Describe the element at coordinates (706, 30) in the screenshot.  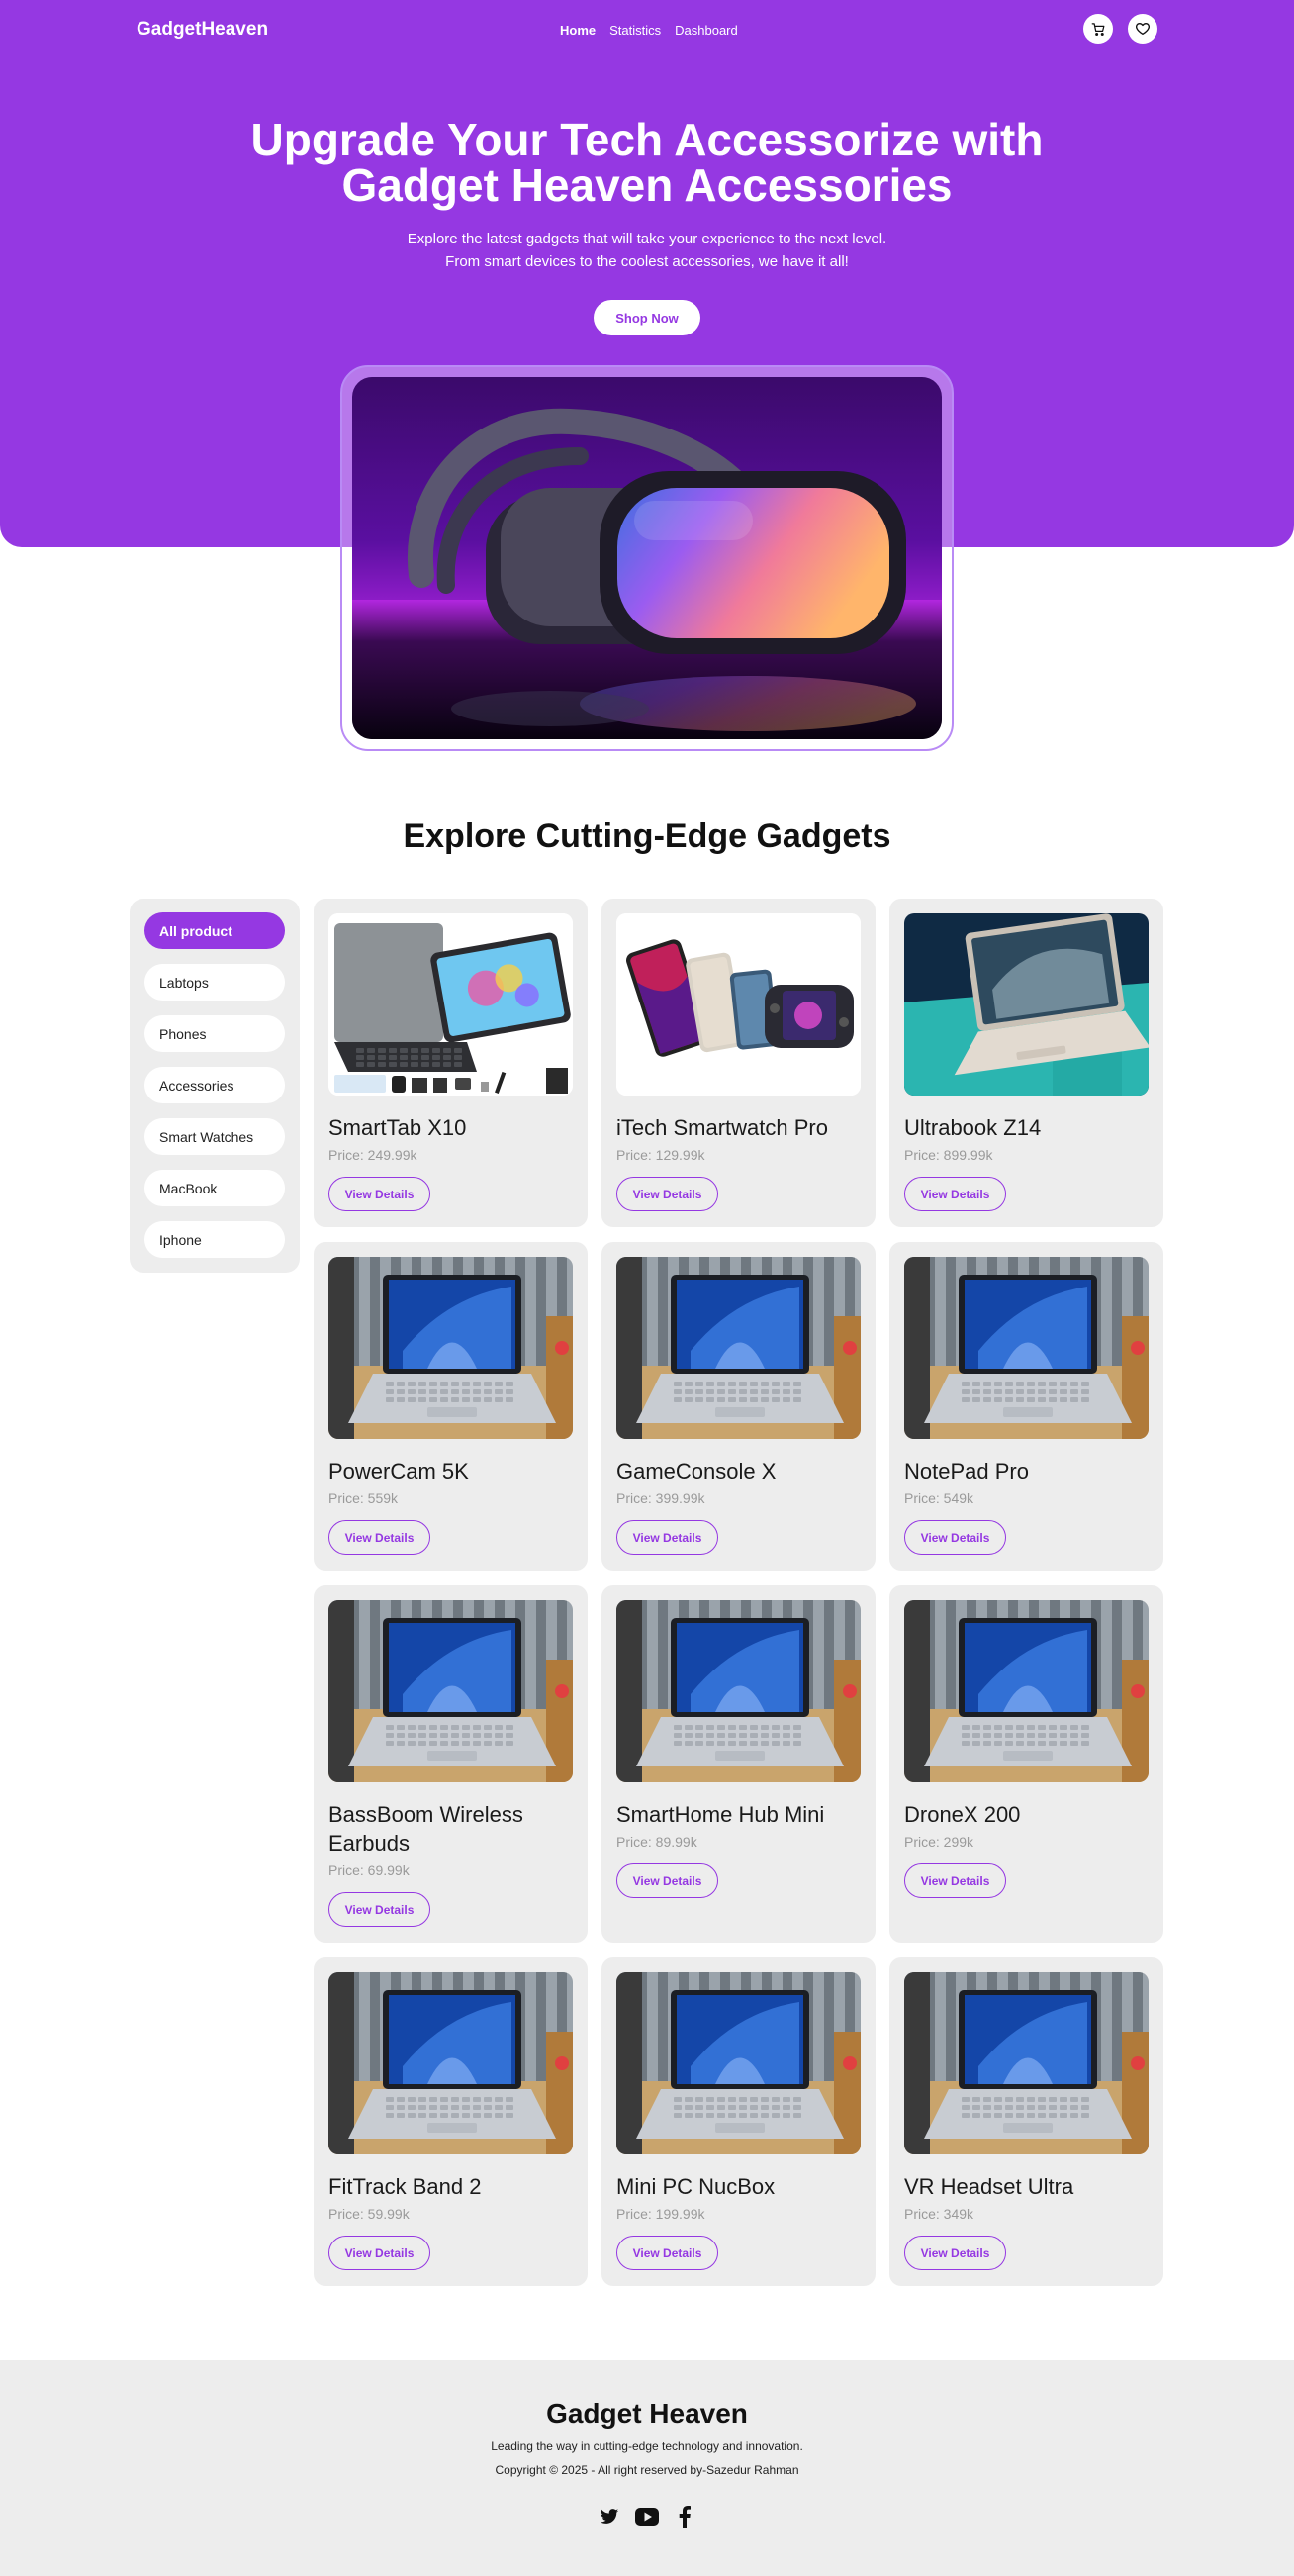
I see `nav-link-dashboard: Dashboard` at that location.